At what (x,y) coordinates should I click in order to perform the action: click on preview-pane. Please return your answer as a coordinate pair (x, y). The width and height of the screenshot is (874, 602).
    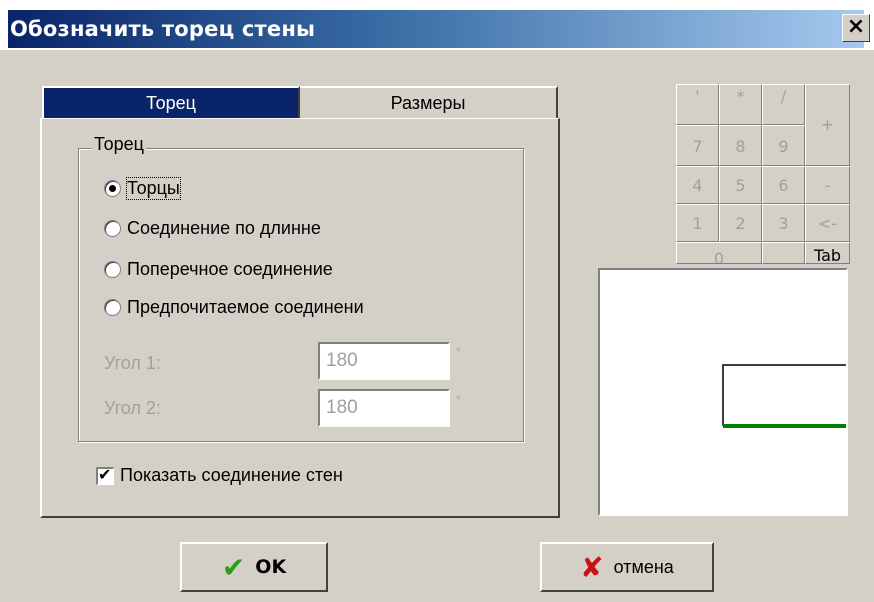
    Looking at the image, I should click on (723, 392).